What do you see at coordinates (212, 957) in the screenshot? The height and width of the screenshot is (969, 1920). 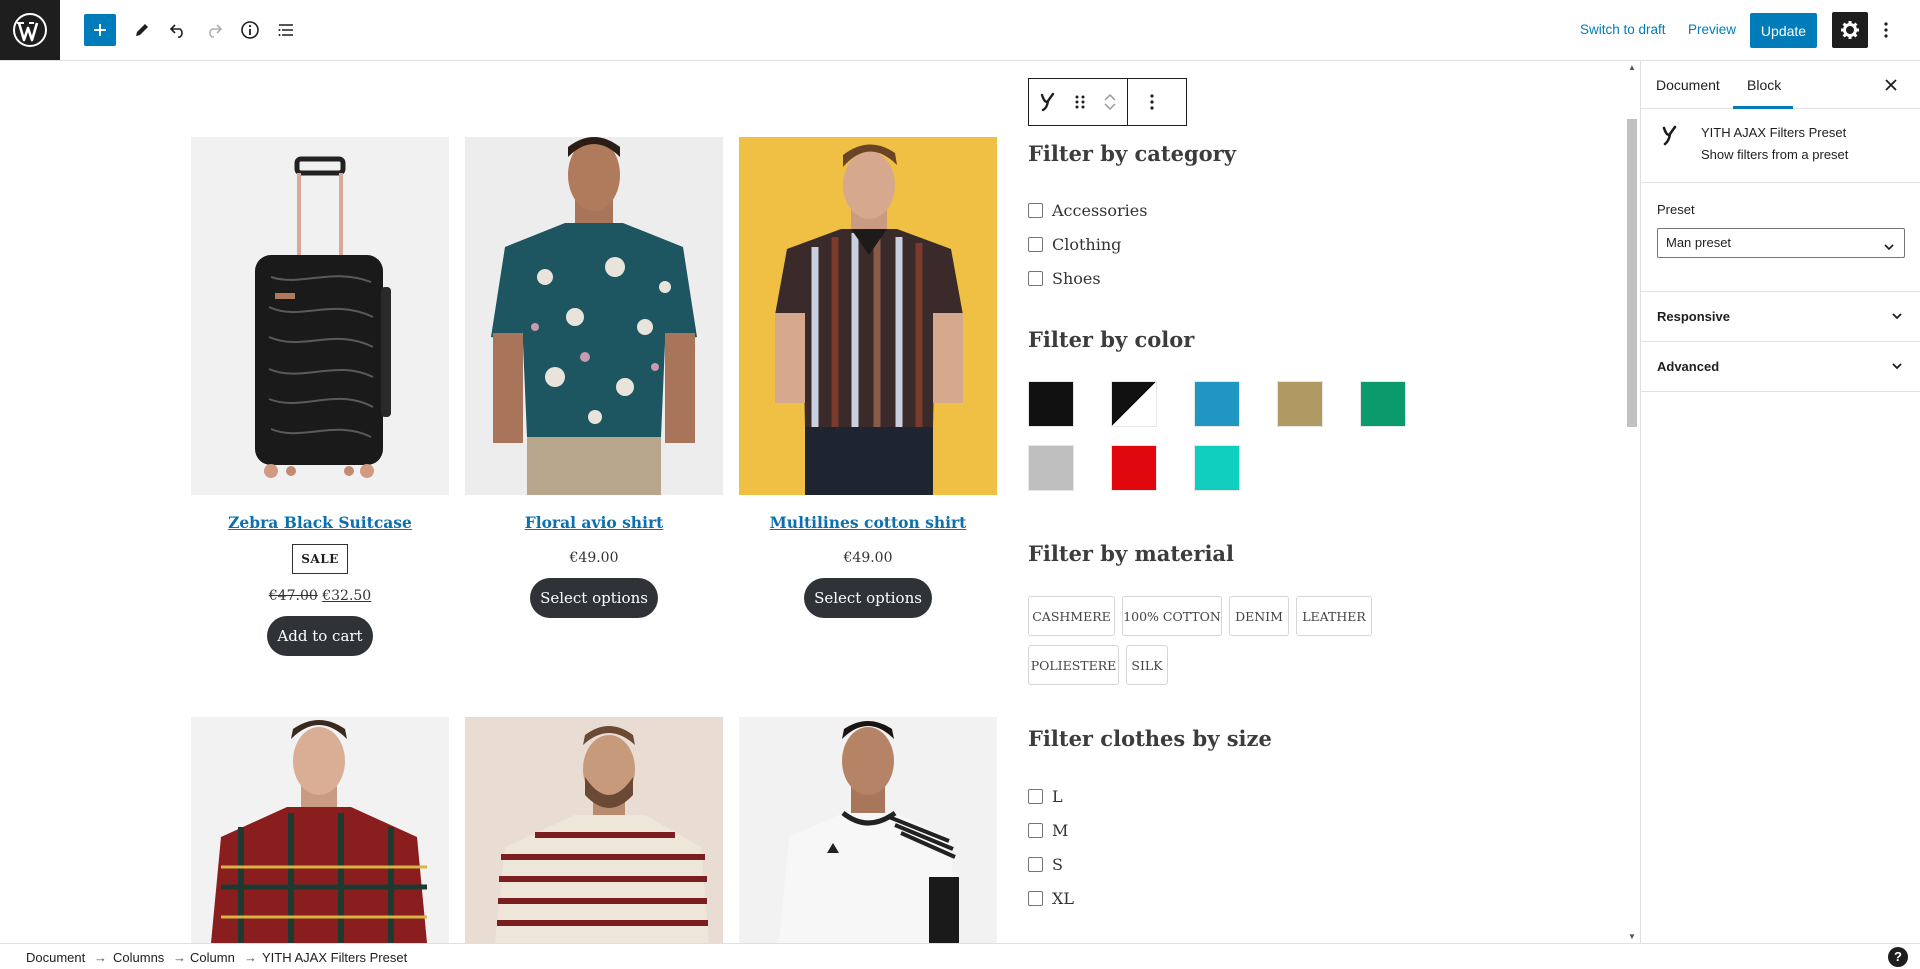 I see `breadcrumb-item: Column` at bounding box center [212, 957].